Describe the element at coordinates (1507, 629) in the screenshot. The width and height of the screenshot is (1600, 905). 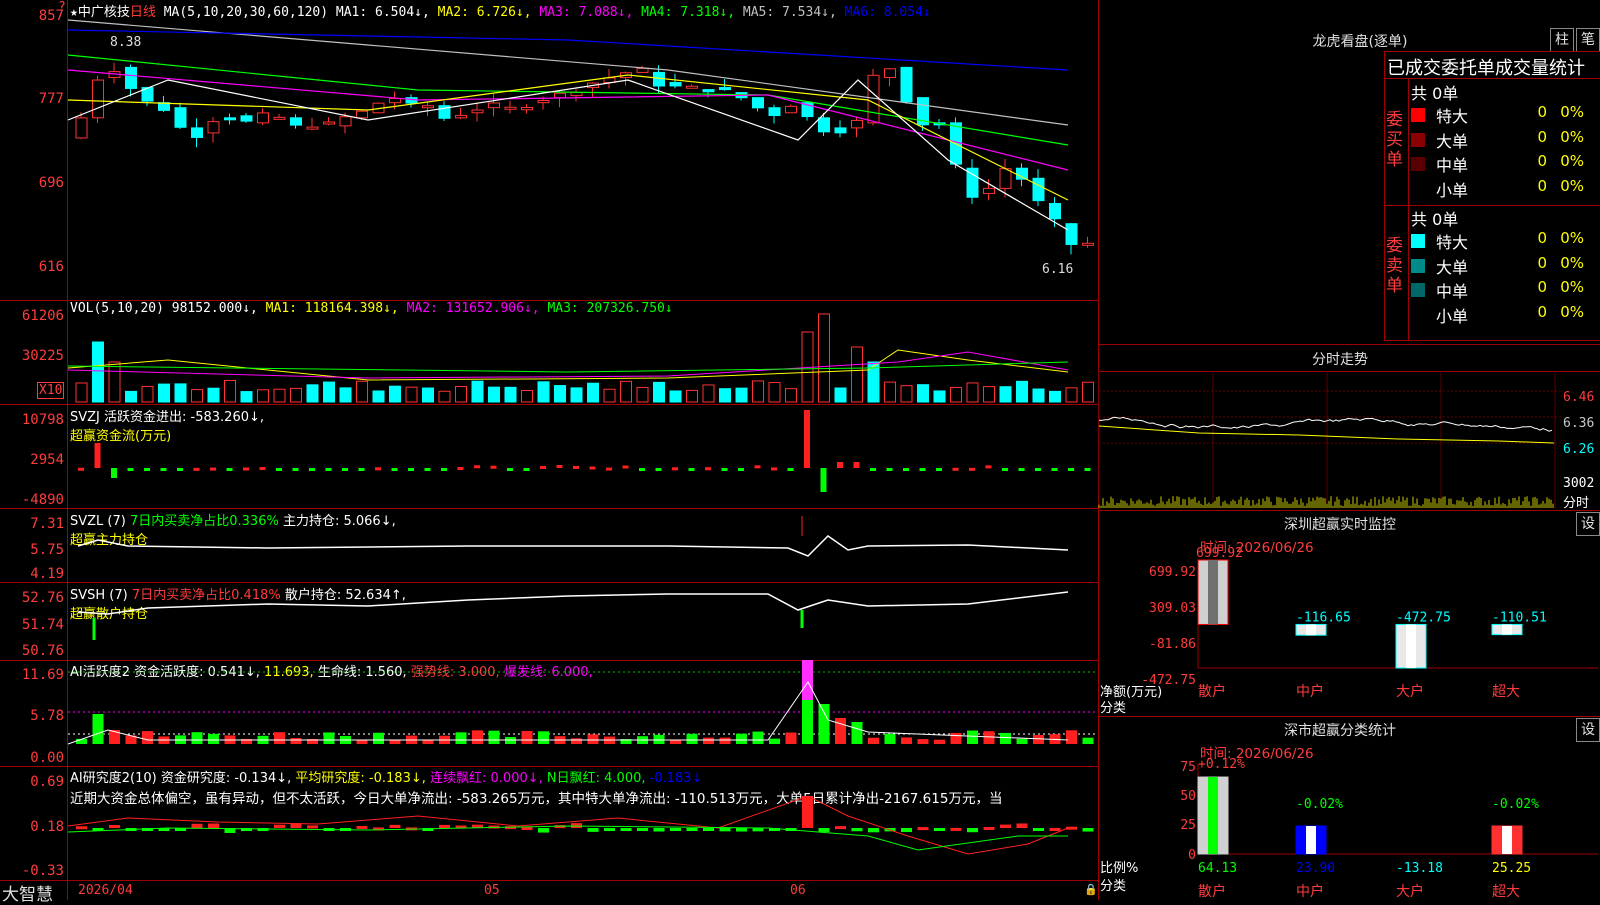
I see `monitor-bar-highlight` at that location.